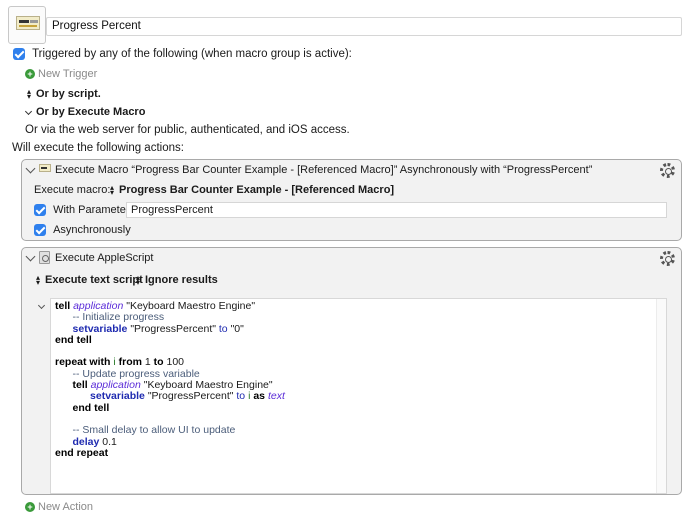  What do you see at coordinates (94, 280) in the screenshot?
I see `execute-text-script-label: Execute text script` at bounding box center [94, 280].